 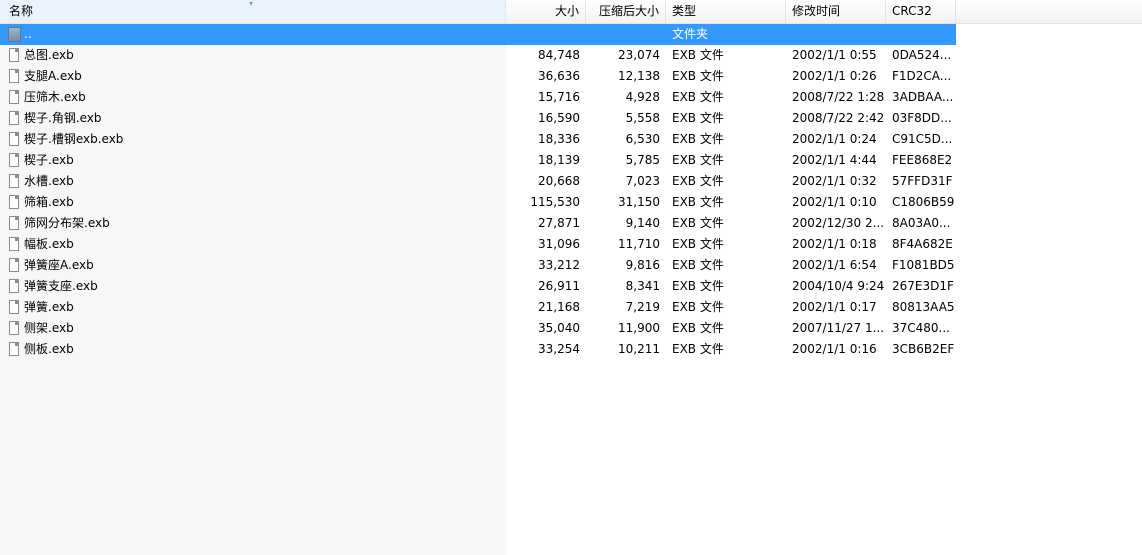 I want to click on column-header-modified: 修改时间, so click(x=836, y=11).